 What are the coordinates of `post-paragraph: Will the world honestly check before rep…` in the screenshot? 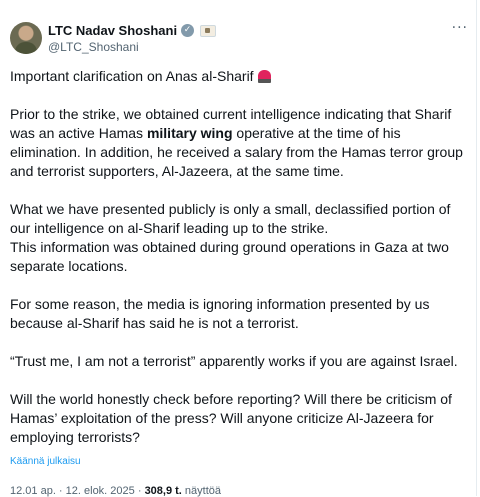 It's located at (231, 418).